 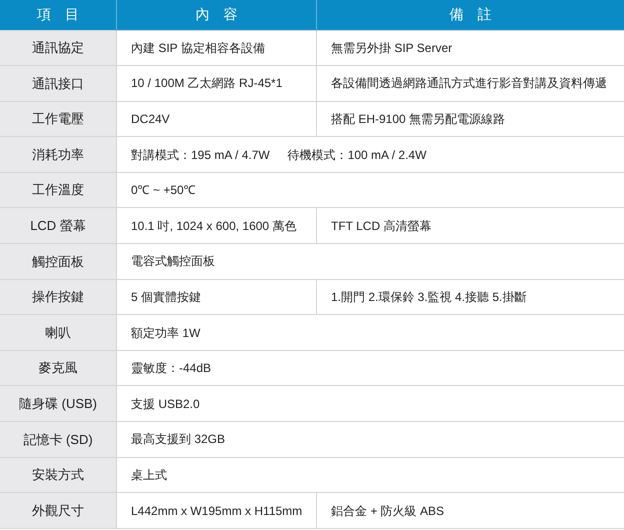 I want to click on table-cell-text: 待機模式：100 mA / 2.4W, so click(x=357, y=155).